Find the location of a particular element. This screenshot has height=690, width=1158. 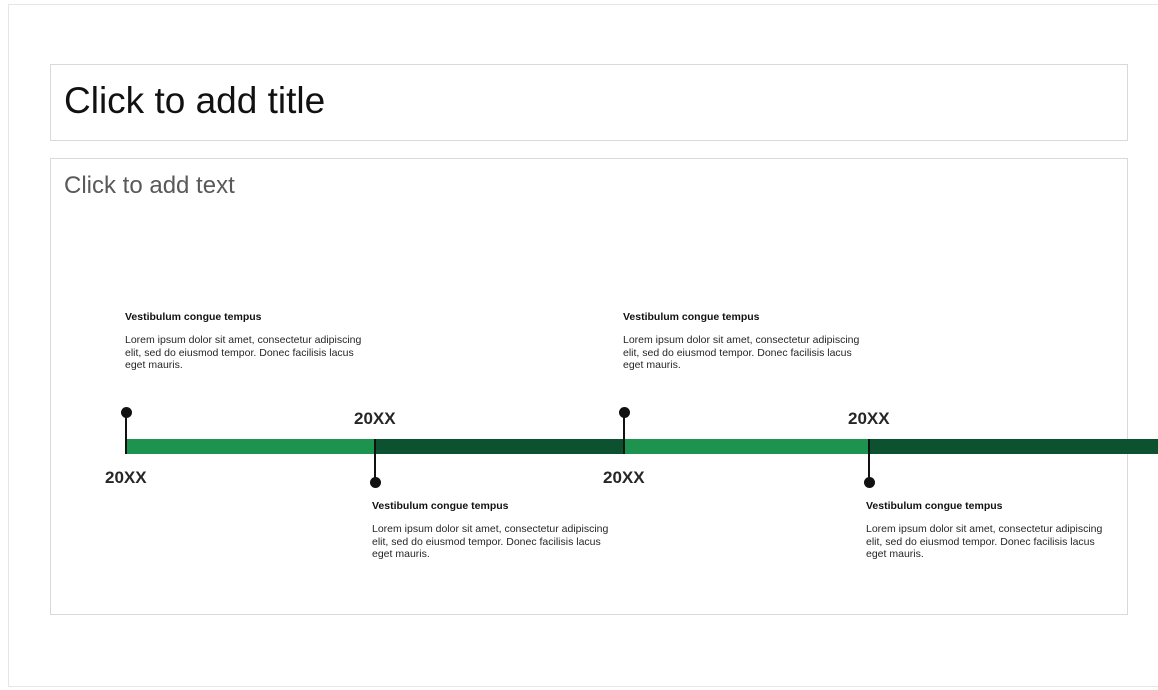

title-placeholder-text: Click to add title is located at coordinates (195, 100).